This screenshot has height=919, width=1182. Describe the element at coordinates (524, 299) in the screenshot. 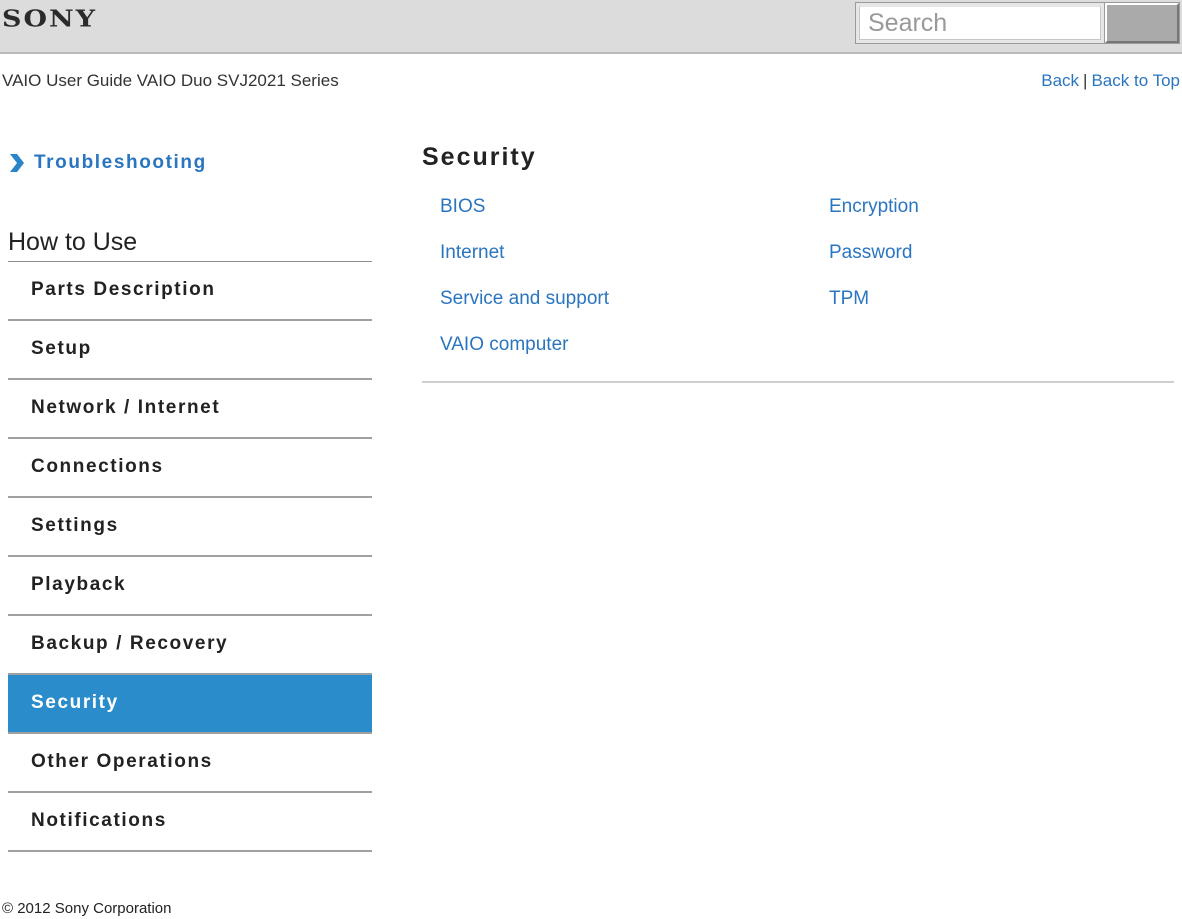

I see `link-service-and-support: Service and support` at that location.